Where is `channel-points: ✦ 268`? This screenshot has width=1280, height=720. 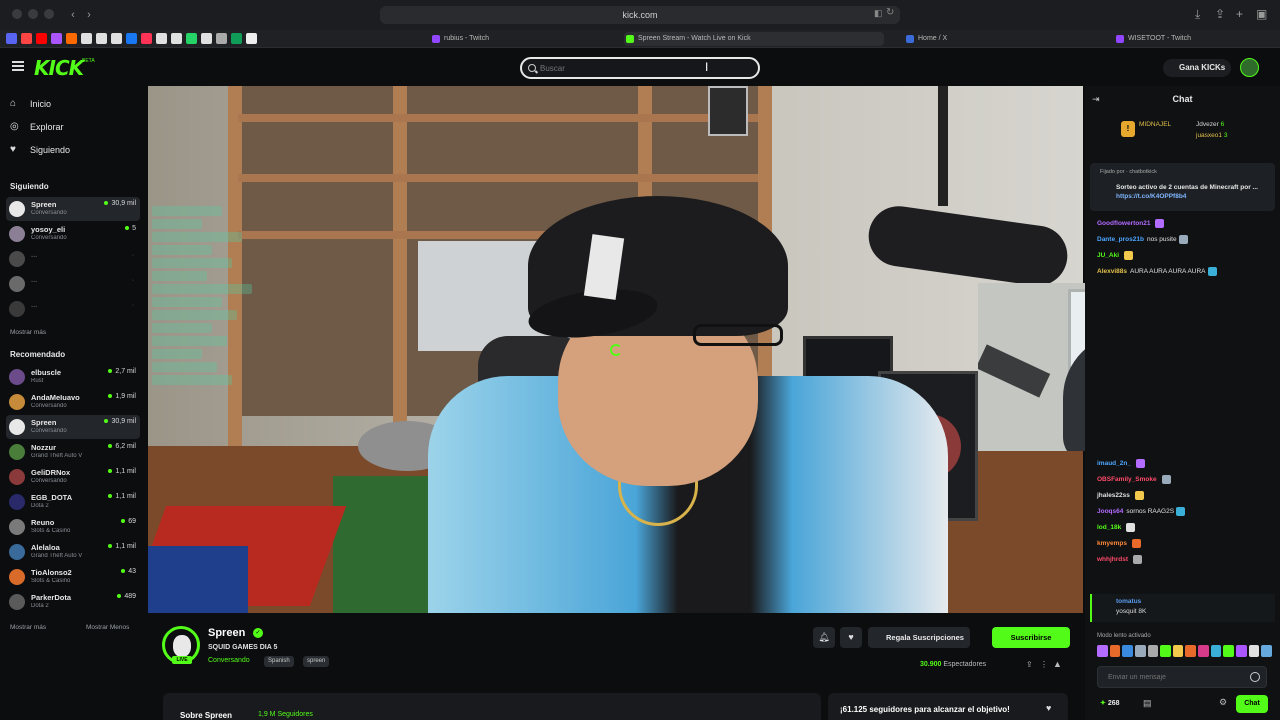 channel-points: ✦ 268 is located at coordinates (1110, 703).